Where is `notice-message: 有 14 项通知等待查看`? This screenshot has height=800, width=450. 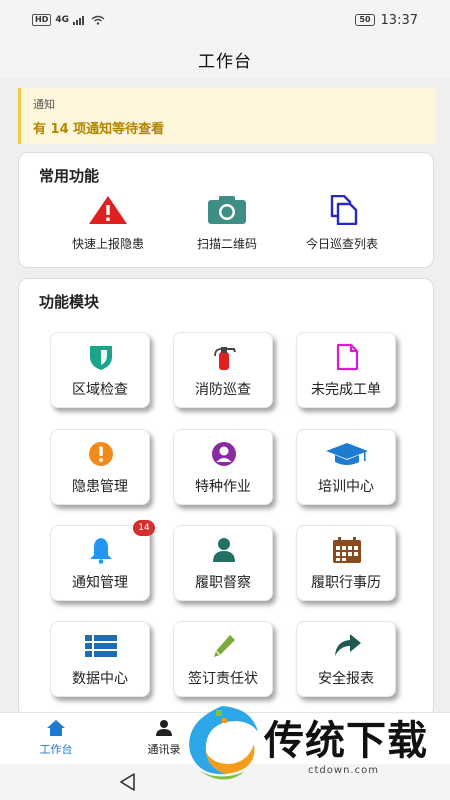 notice-message: 有 14 项通知等待查看 is located at coordinates (99, 129).